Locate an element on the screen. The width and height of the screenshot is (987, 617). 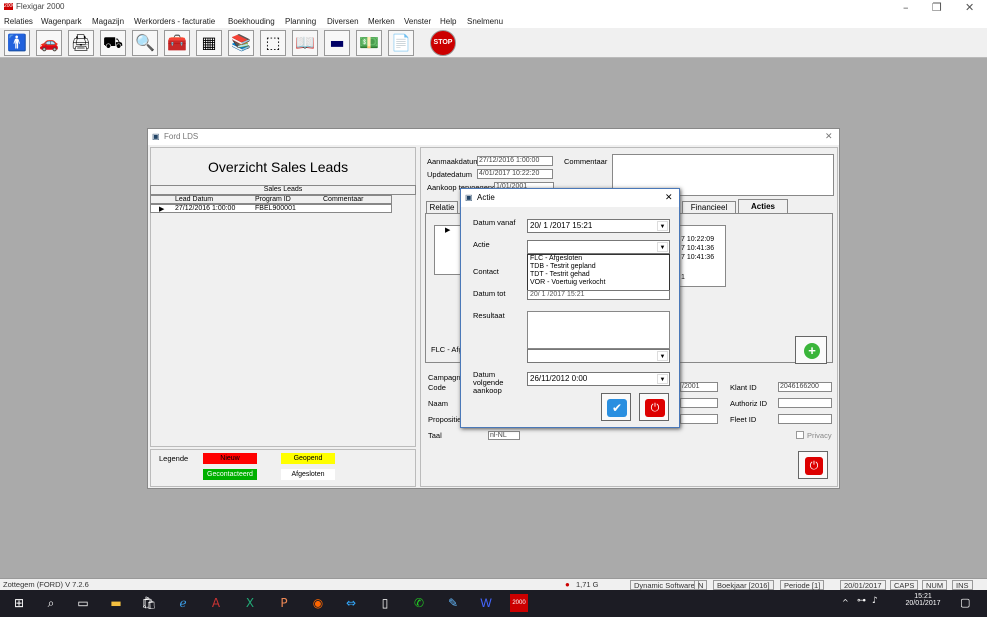
page-title: Overzicht Sales Leads is located at coordinates (278, 167).